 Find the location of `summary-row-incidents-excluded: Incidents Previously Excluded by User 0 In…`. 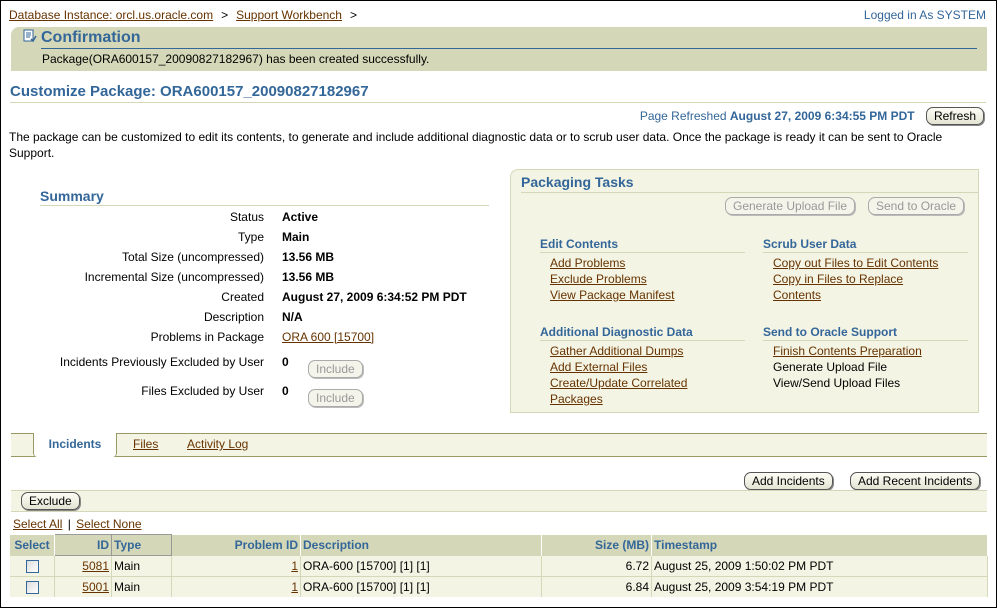

summary-row-incidents-excluded: Incidents Previously Excluded by User 0 In… is located at coordinates (251, 366).